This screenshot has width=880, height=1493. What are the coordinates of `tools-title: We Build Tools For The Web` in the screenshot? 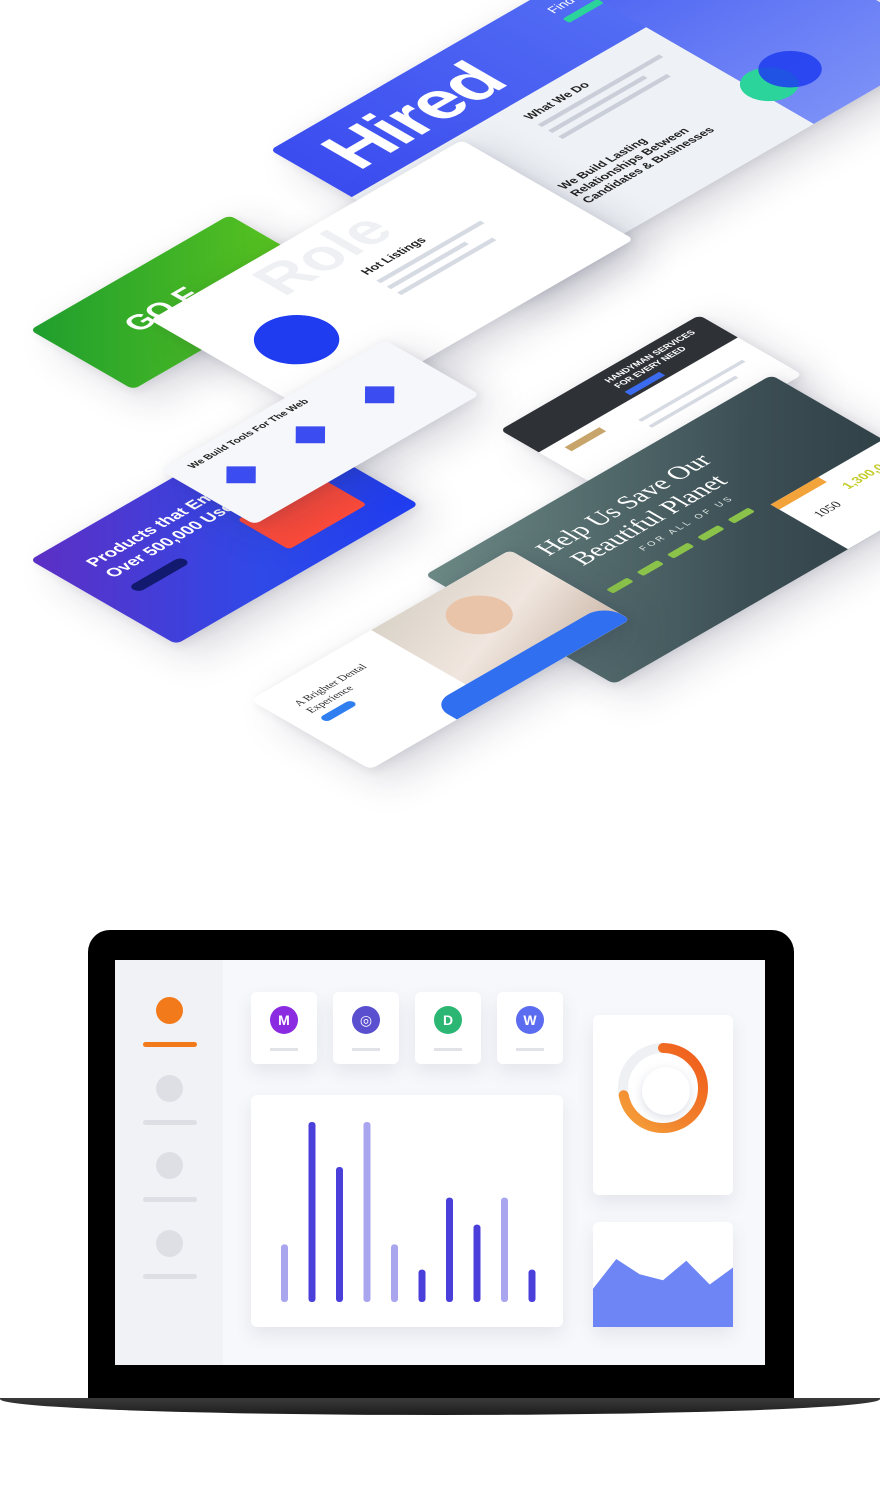 It's located at (248, 434).